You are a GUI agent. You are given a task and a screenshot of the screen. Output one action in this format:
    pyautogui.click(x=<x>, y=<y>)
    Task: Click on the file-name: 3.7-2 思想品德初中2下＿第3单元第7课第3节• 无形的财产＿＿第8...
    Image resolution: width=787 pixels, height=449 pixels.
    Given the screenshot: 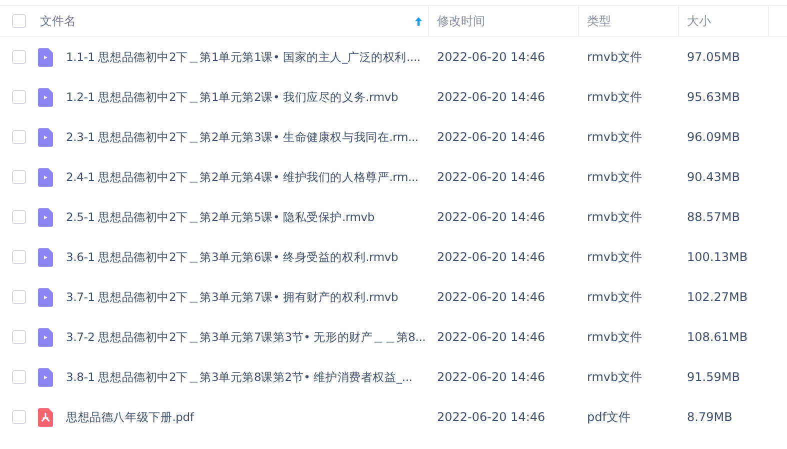 What is the action you would take?
    pyautogui.click(x=246, y=337)
    